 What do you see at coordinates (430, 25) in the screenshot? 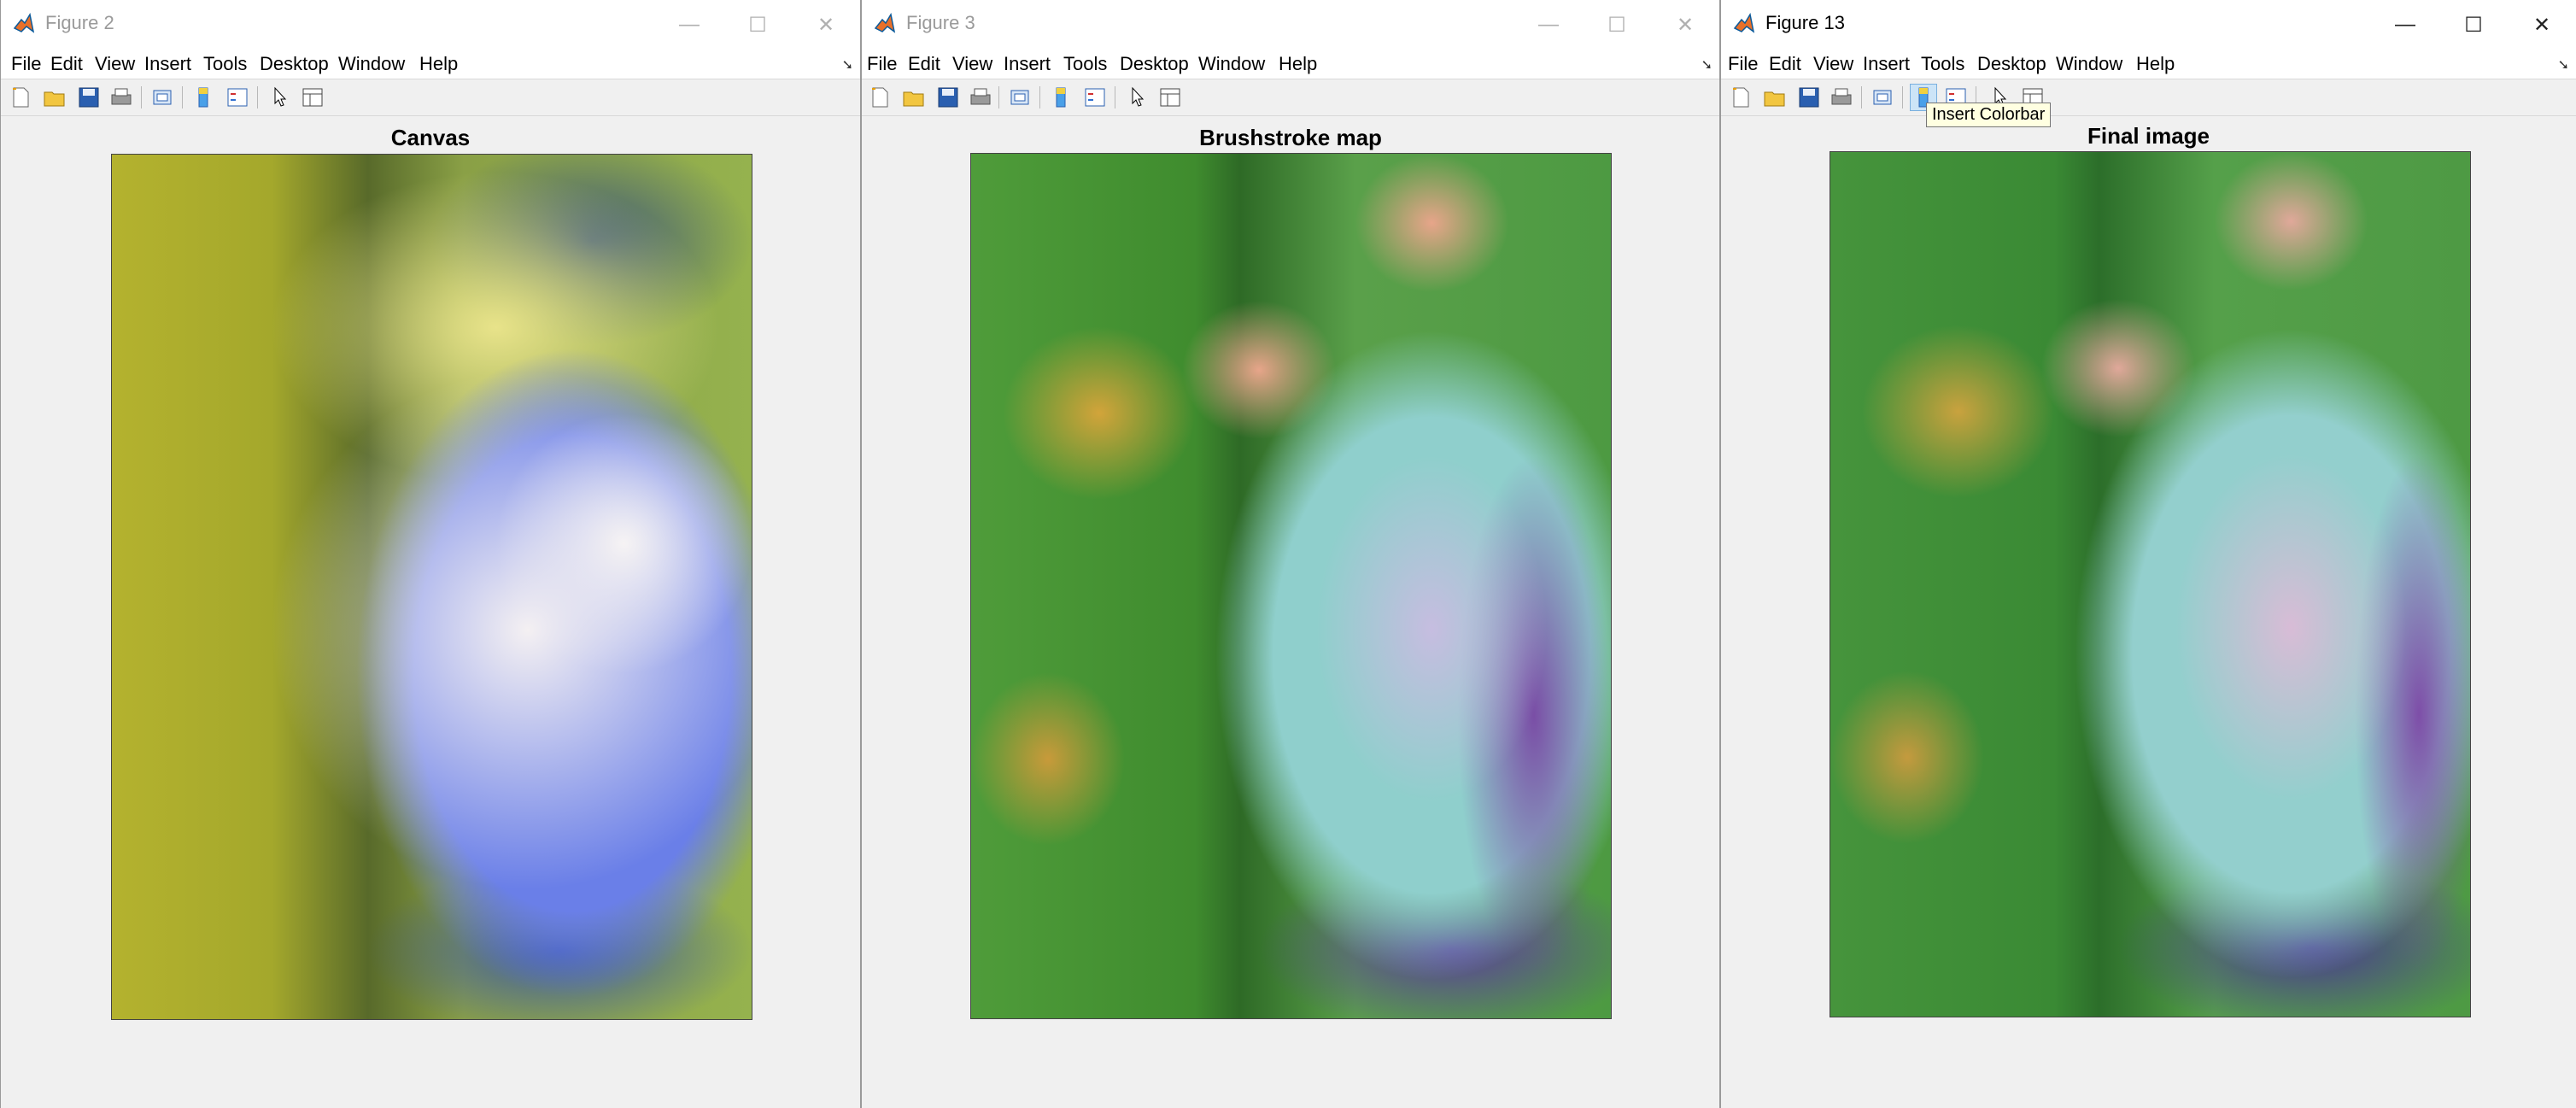
I see `title-bar: Figure 2 — ☐ ✕` at bounding box center [430, 25].